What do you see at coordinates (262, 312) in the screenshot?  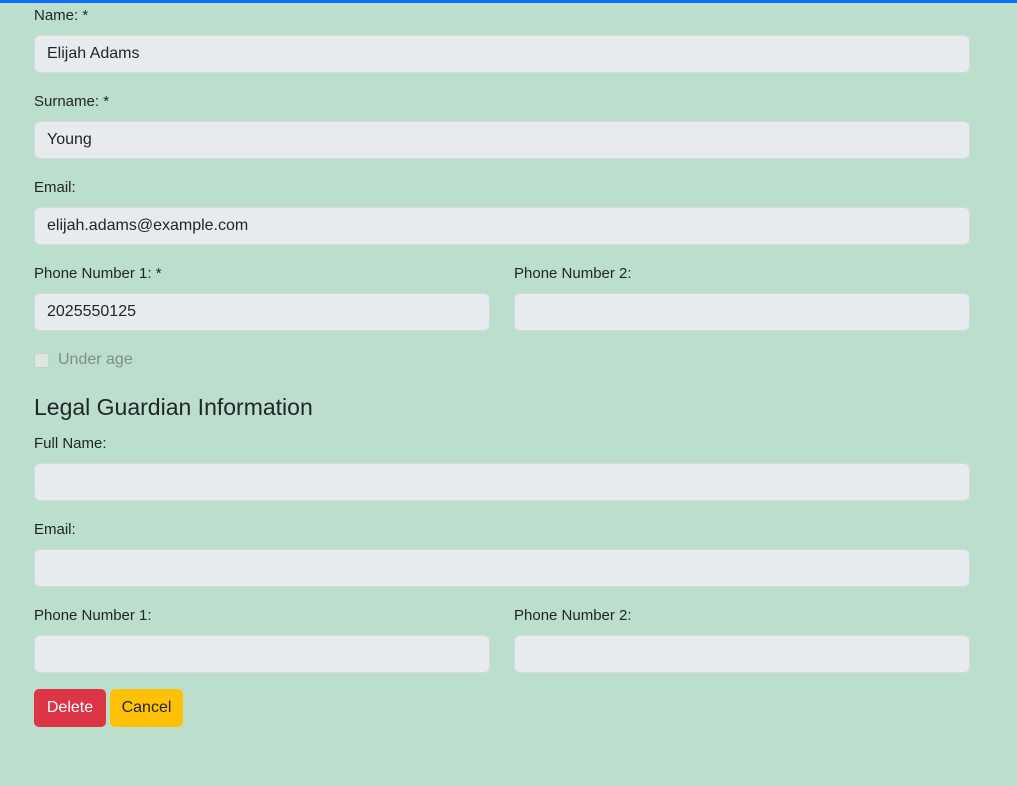 I see `phone1-input` at bounding box center [262, 312].